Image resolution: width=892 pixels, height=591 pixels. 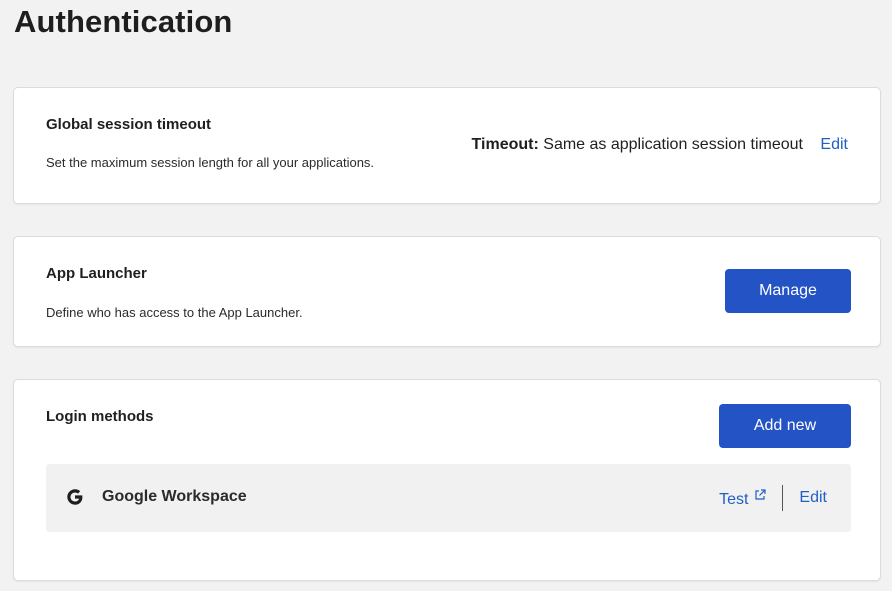 What do you see at coordinates (129, 124) in the screenshot?
I see `session-timeout-title: Global session timeout` at bounding box center [129, 124].